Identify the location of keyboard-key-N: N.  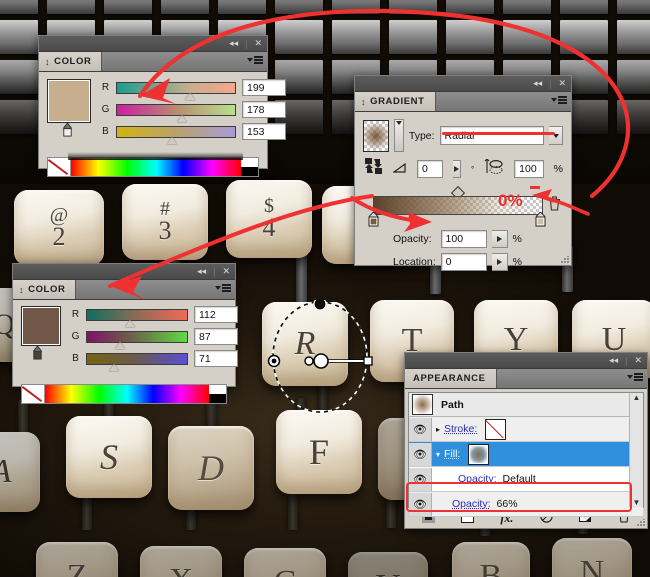
(592, 557).